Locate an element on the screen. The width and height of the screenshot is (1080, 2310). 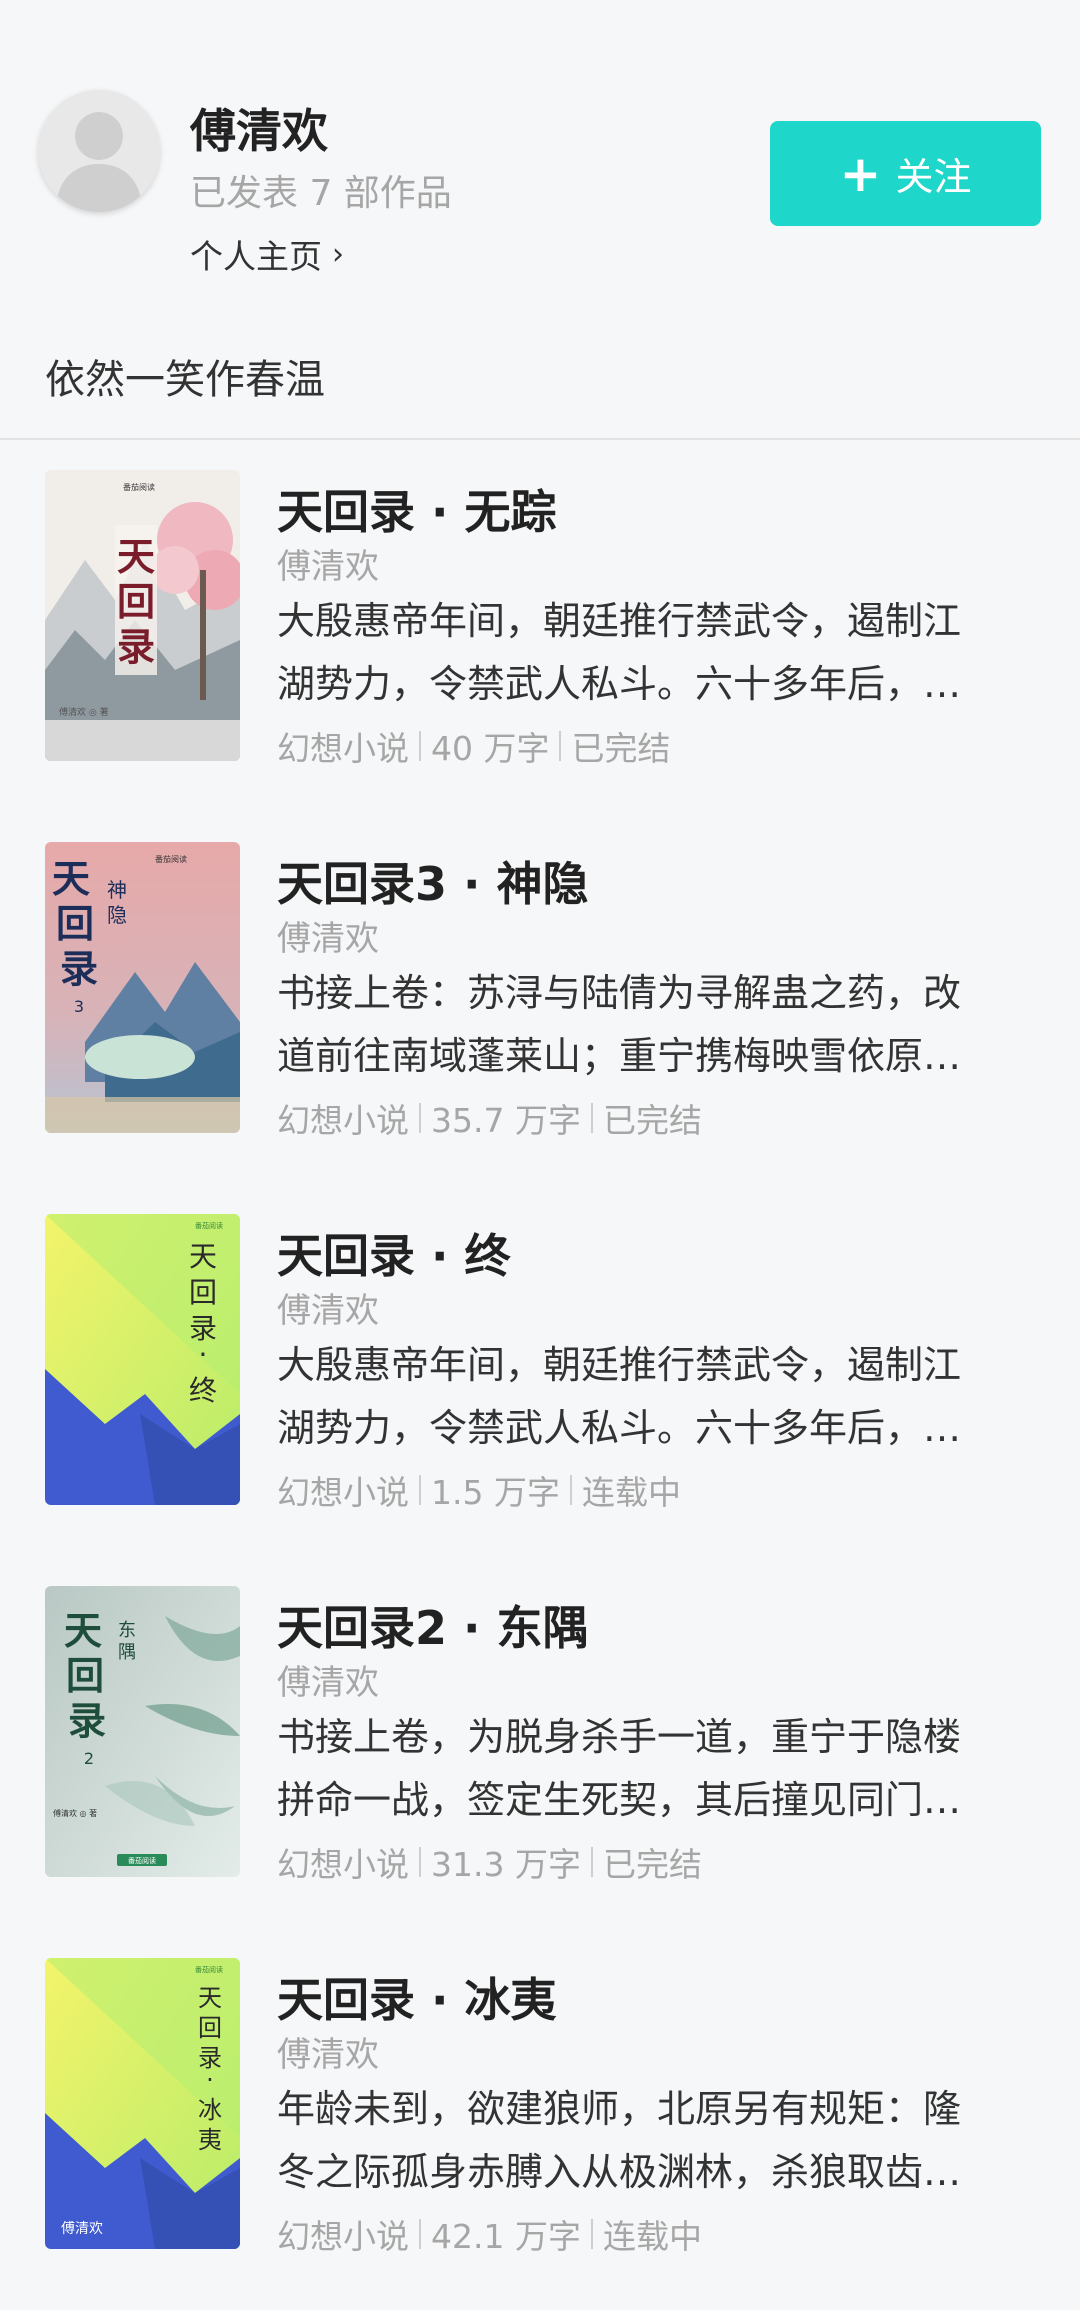
cover-volume: 3 is located at coordinates (79, 1006).